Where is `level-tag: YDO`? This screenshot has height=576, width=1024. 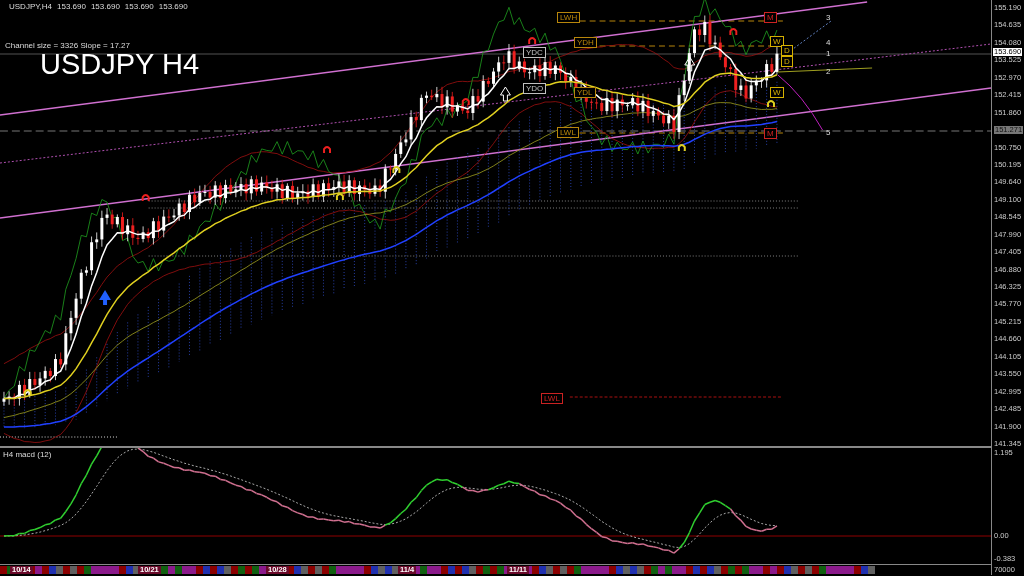 level-tag: YDO is located at coordinates (535, 88).